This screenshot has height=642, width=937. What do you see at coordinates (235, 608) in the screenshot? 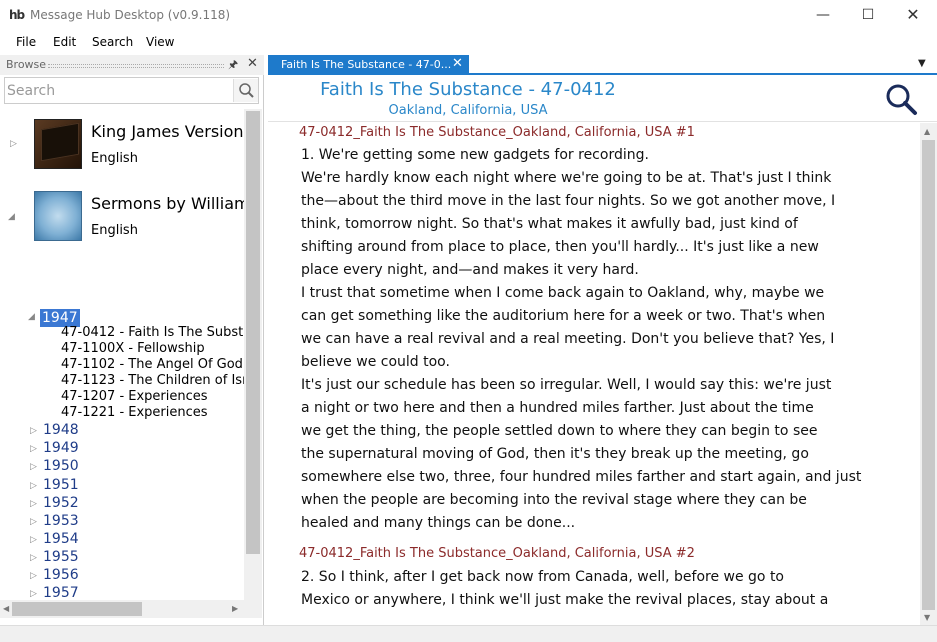
I see `scroll-right-icon: ▶` at bounding box center [235, 608].